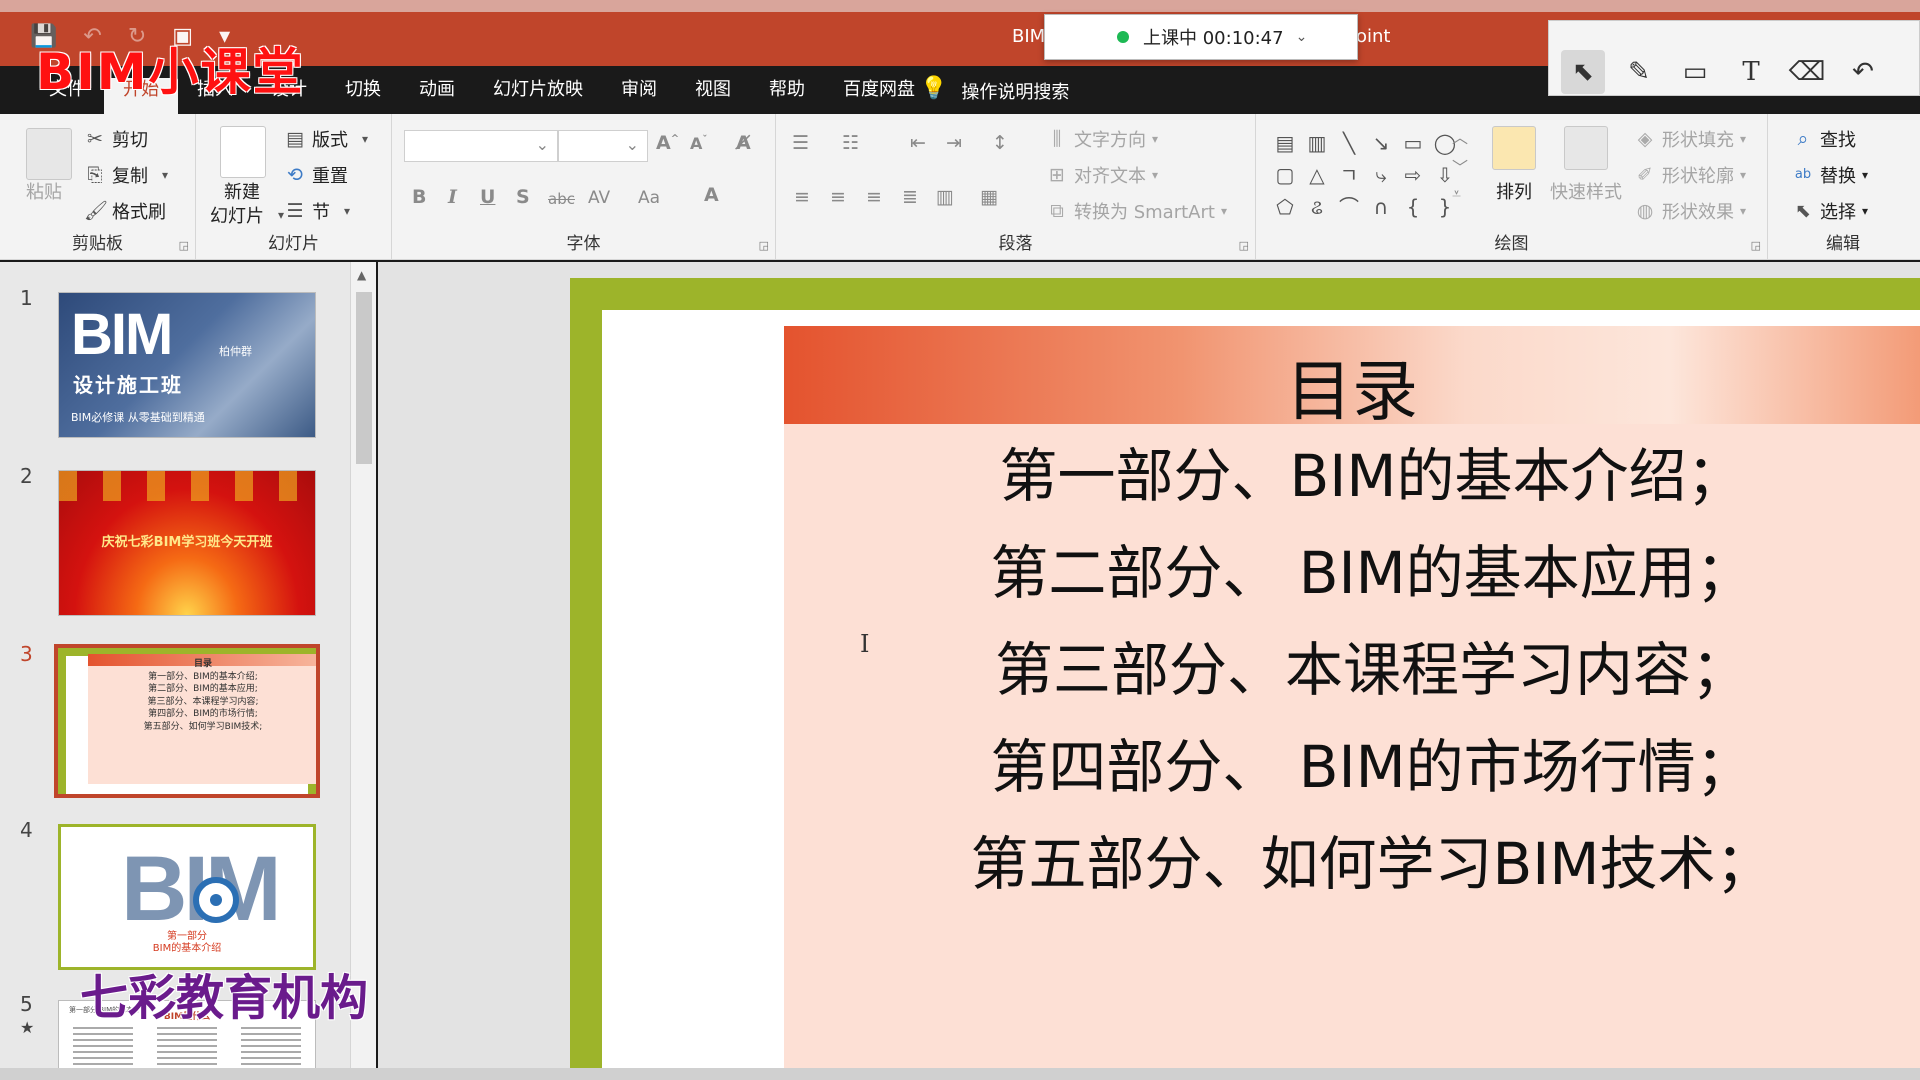  I want to click on paste-icon, so click(49, 154).